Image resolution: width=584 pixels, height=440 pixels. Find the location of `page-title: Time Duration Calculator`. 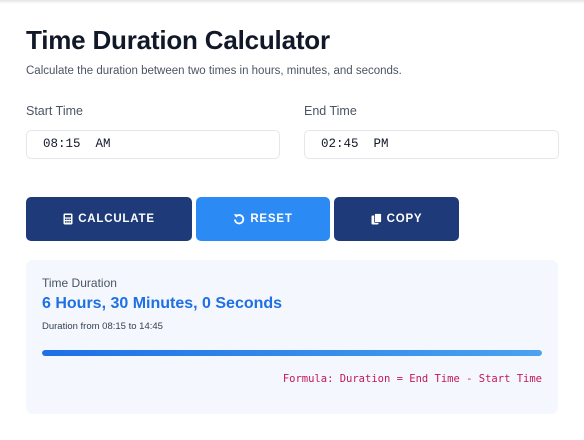

page-title: Time Duration Calculator is located at coordinates (178, 40).